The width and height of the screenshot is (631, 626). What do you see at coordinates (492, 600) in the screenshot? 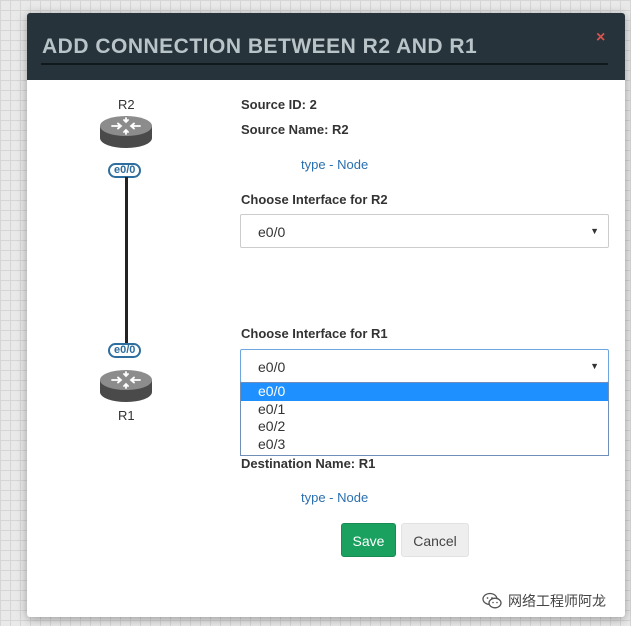
I see `wechat-icon` at bounding box center [492, 600].